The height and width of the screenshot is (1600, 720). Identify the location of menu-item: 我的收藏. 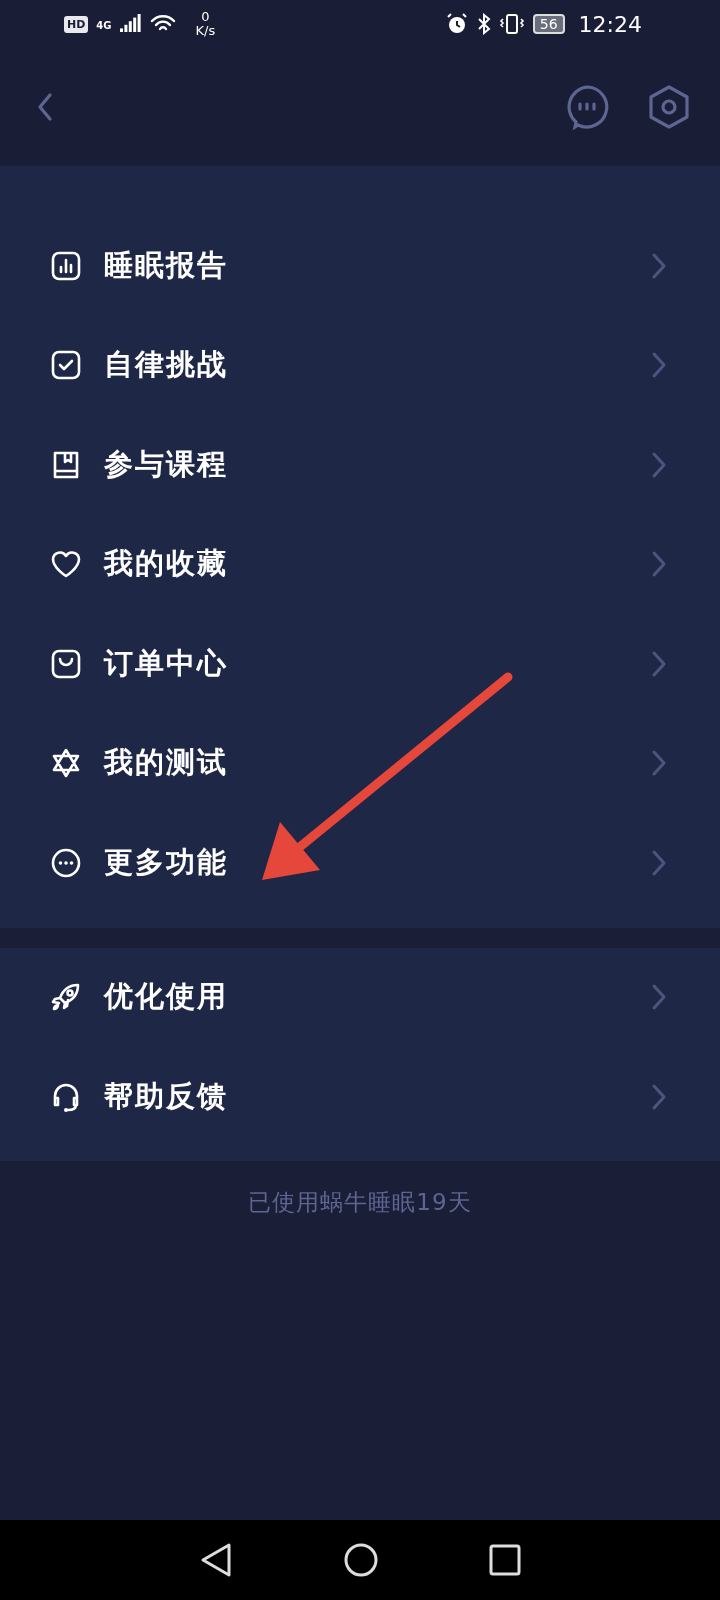
(360, 564).